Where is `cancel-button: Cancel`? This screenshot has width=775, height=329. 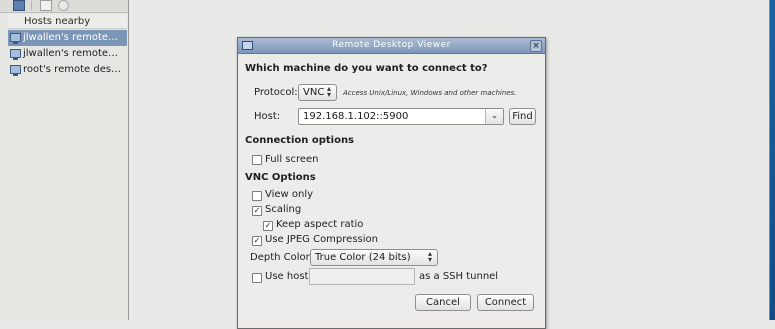
cancel-button: Cancel is located at coordinates (443, 302).